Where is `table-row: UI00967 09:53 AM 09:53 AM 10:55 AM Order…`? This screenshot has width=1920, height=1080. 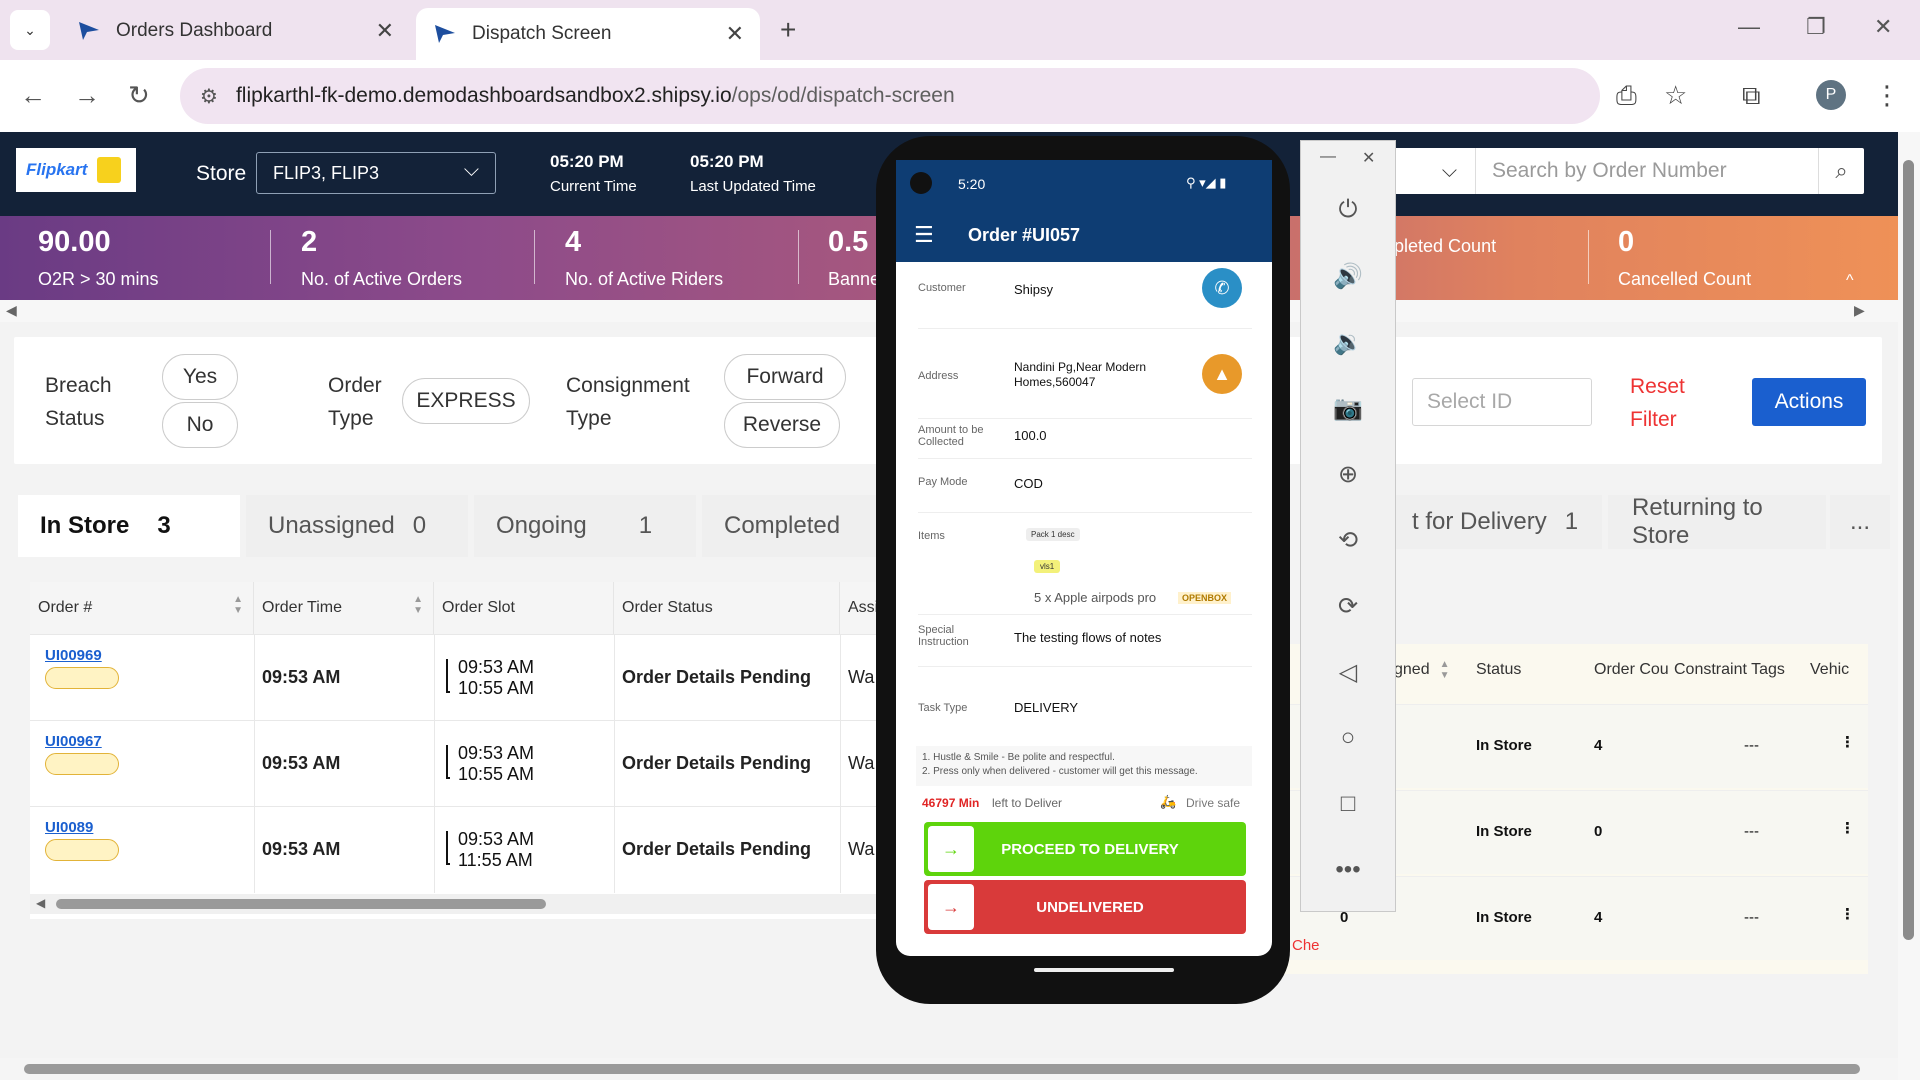 table-row: UI00967 09:53 AM 09:53 AM 10:55 AM Order… is located at coordinates (455, 763).